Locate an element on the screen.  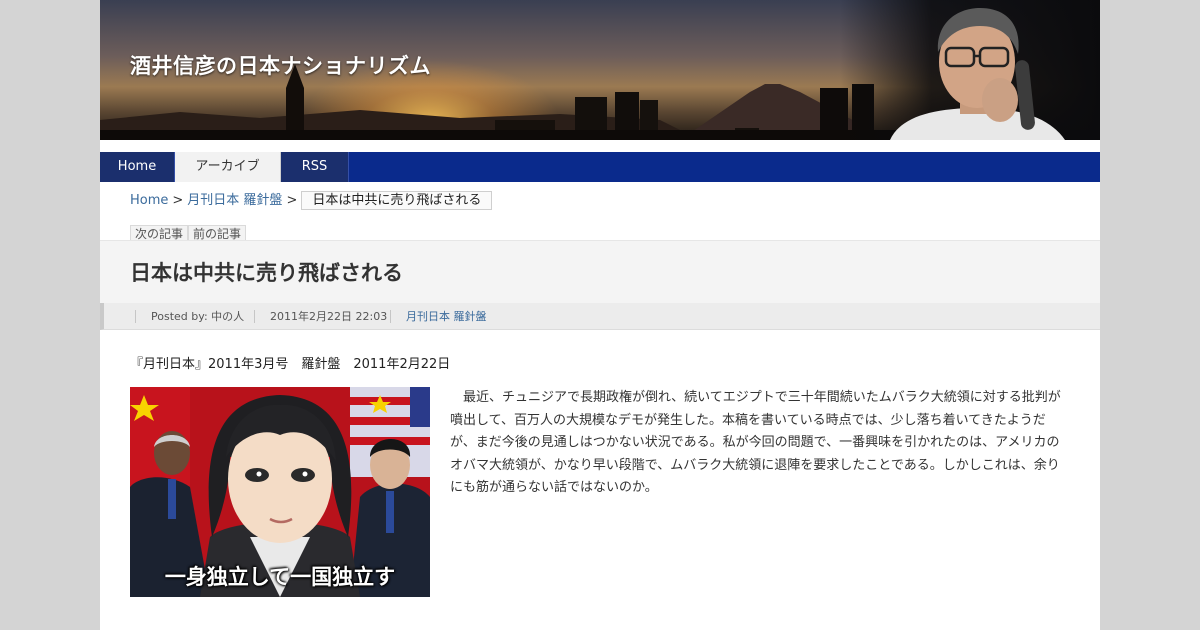
breadcrumb-current: 日本は中共に売り飛ばされる is located at coordinates (397, 200).